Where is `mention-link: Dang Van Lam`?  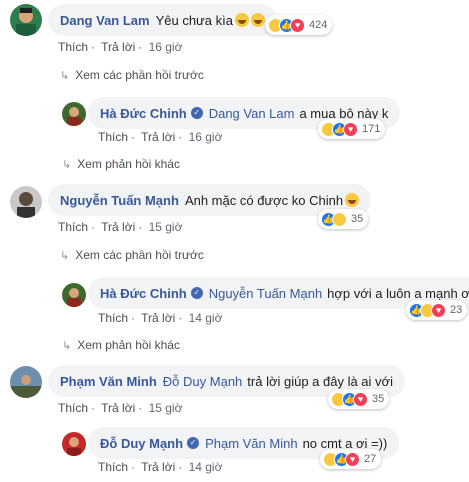 mention-link: Dang Van Lam is located at coordinates (252, 113).